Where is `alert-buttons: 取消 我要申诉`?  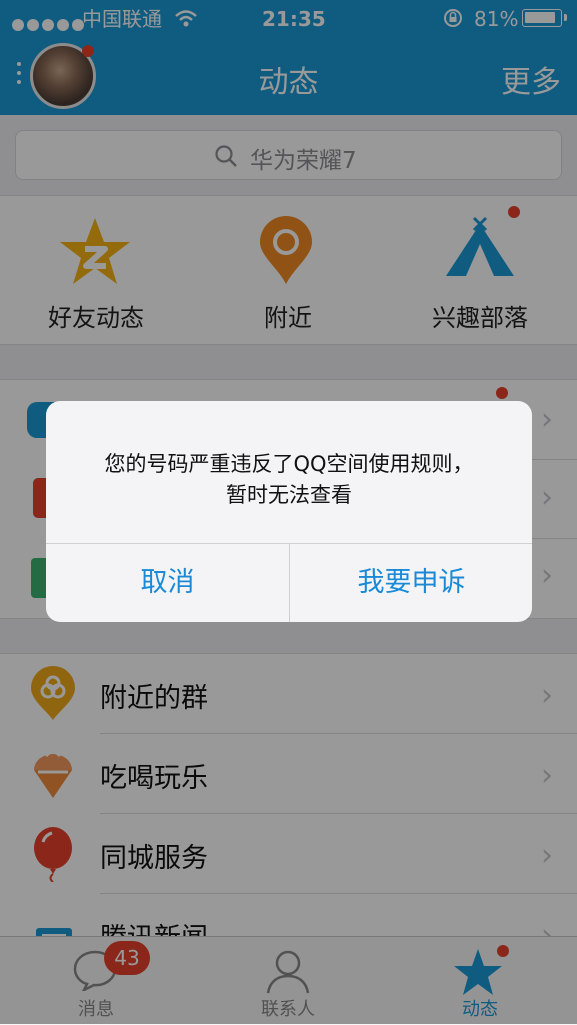 alert-buttons: 取消 我要申诉 is located at coordinates (289, 582).